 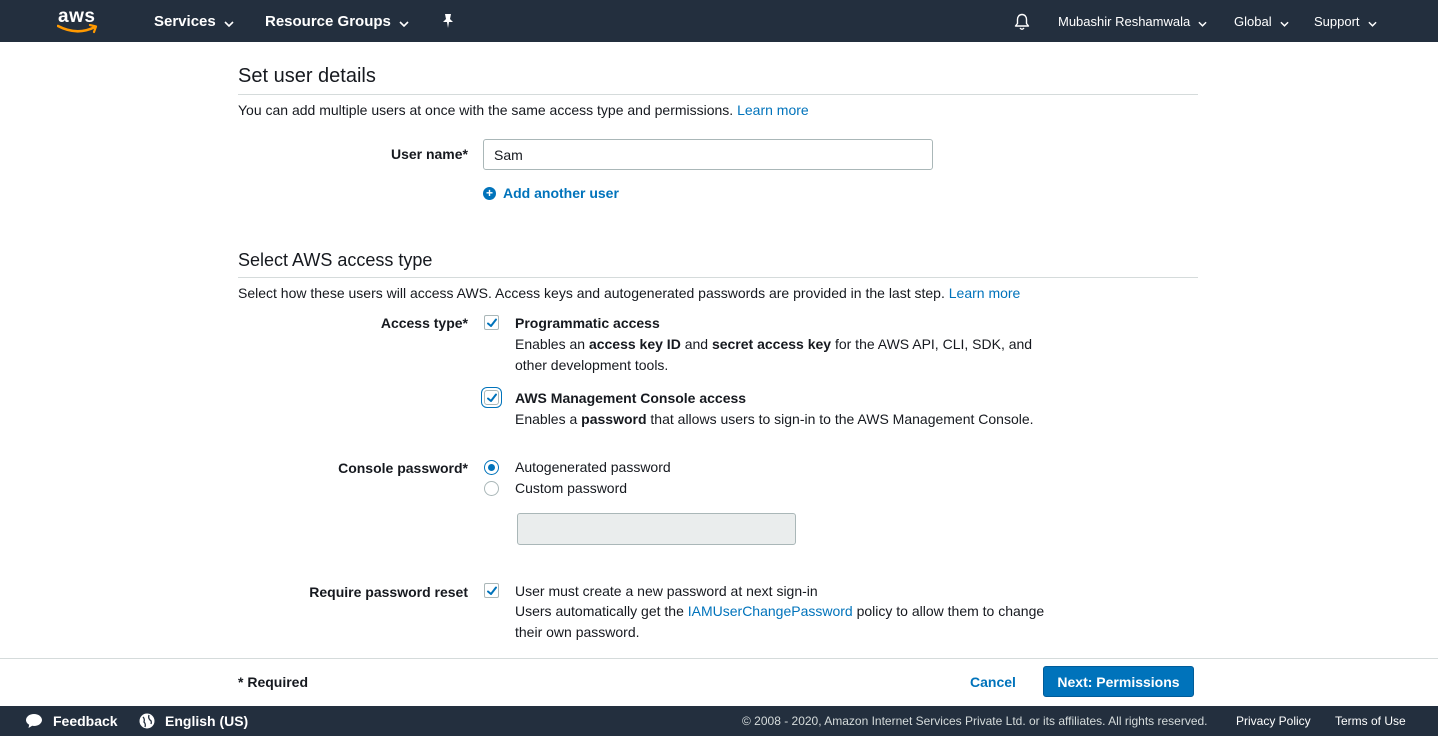 What do you see at coordinates (601, 611) in the screenshot?
I see `desc-text: Users automatically get the` at bounding box center [601, 611].